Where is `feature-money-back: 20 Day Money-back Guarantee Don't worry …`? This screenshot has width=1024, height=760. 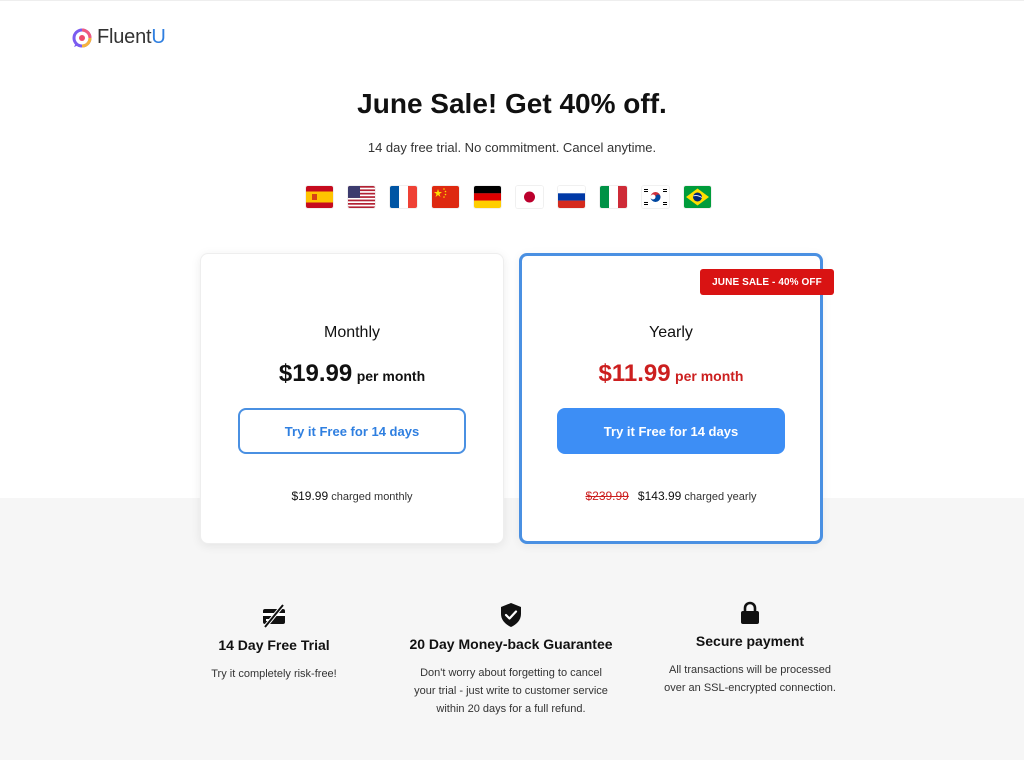
feature-money-back: 20 Day Money-back Guarantee Don't worry … is located at coordinates (511, 660).